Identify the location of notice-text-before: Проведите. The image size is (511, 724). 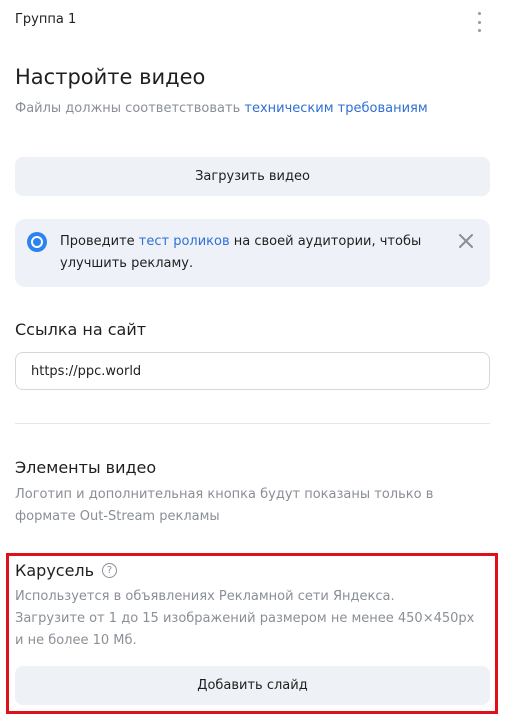
(99, 241).